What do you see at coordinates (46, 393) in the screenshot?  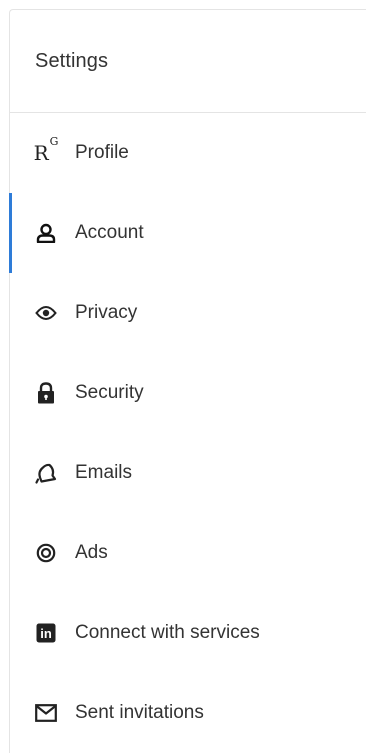 I see `lock-icon` at bounding box center [46, 393].